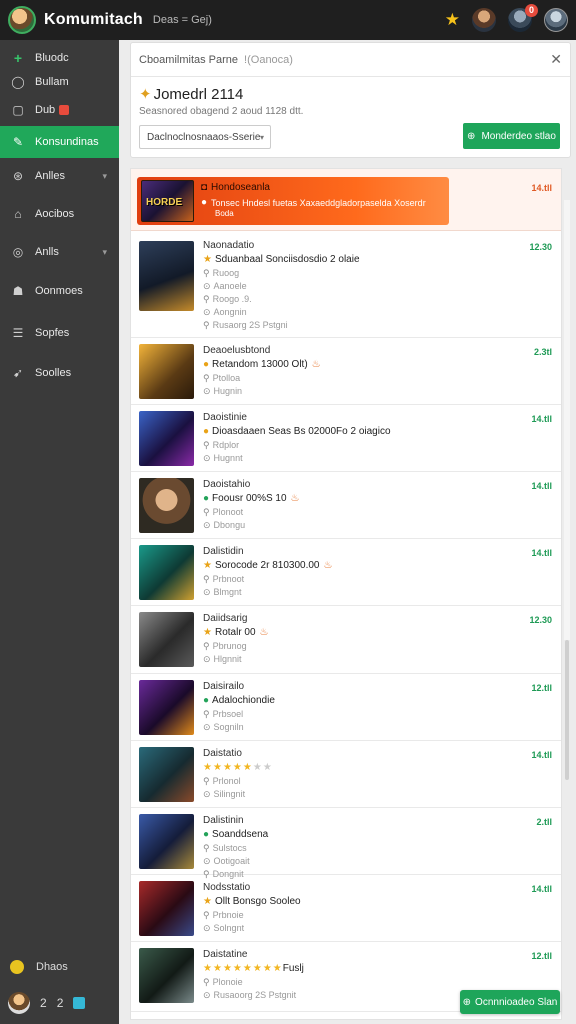  I want to click on list-item: Daistatio ★★★★★★★ ⚲ Prlonol ⊙ Silingnit 14.tll, so click(346, 774).